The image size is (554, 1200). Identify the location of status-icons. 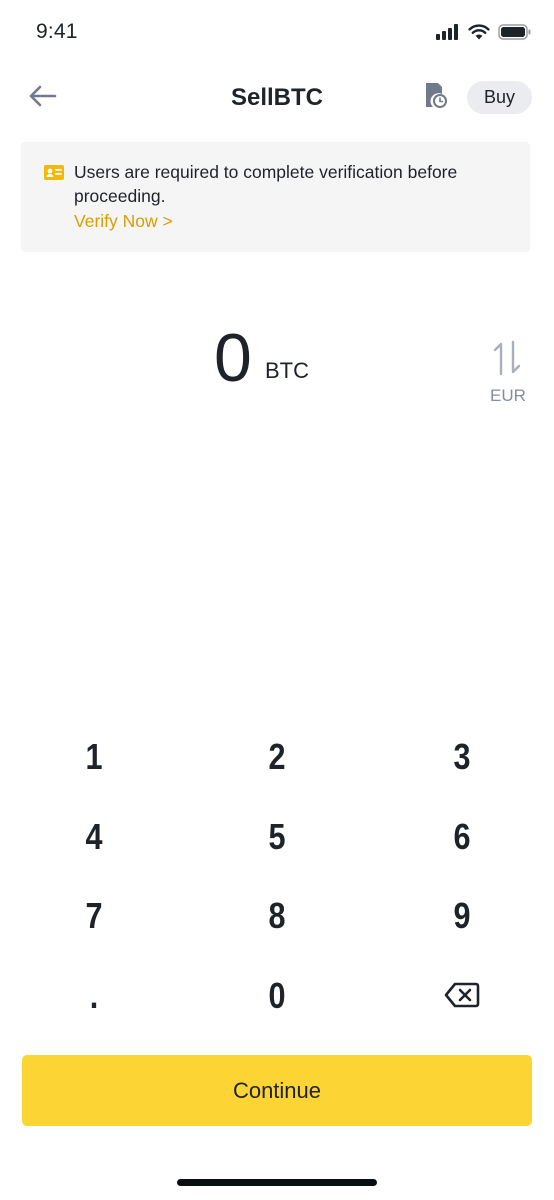
(484, 34).